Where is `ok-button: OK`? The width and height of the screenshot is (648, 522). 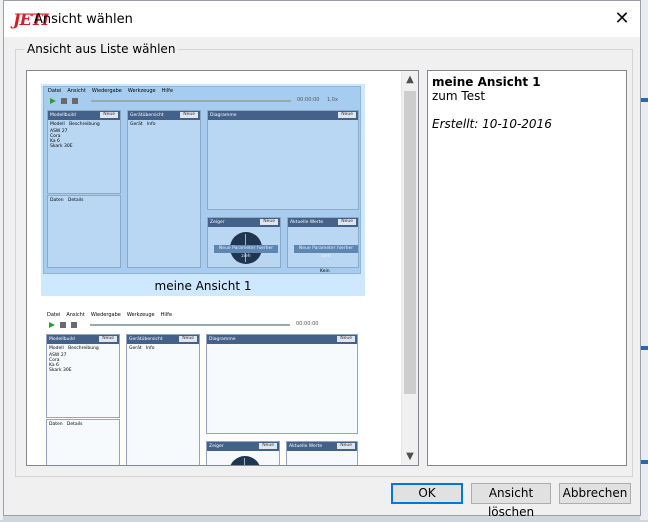
ok-button: OK is located at coordinates (427, 493).